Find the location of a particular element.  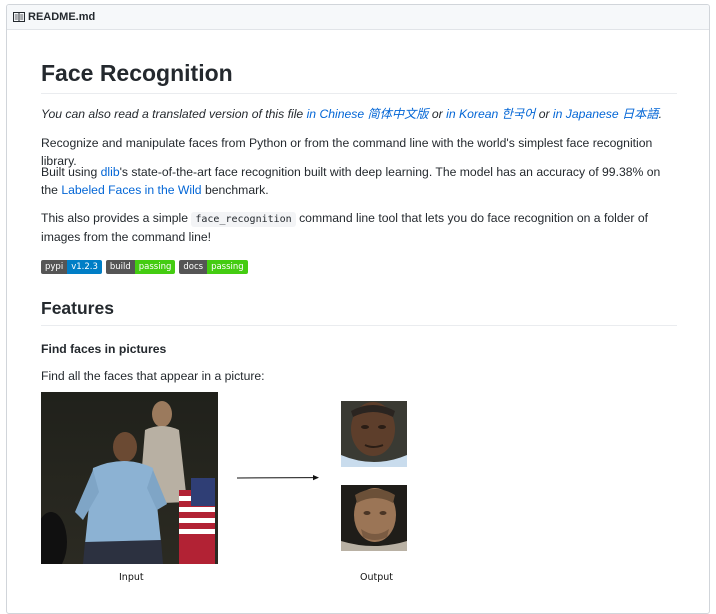

output-face-2-illustration is located at coordinates (374, 518).